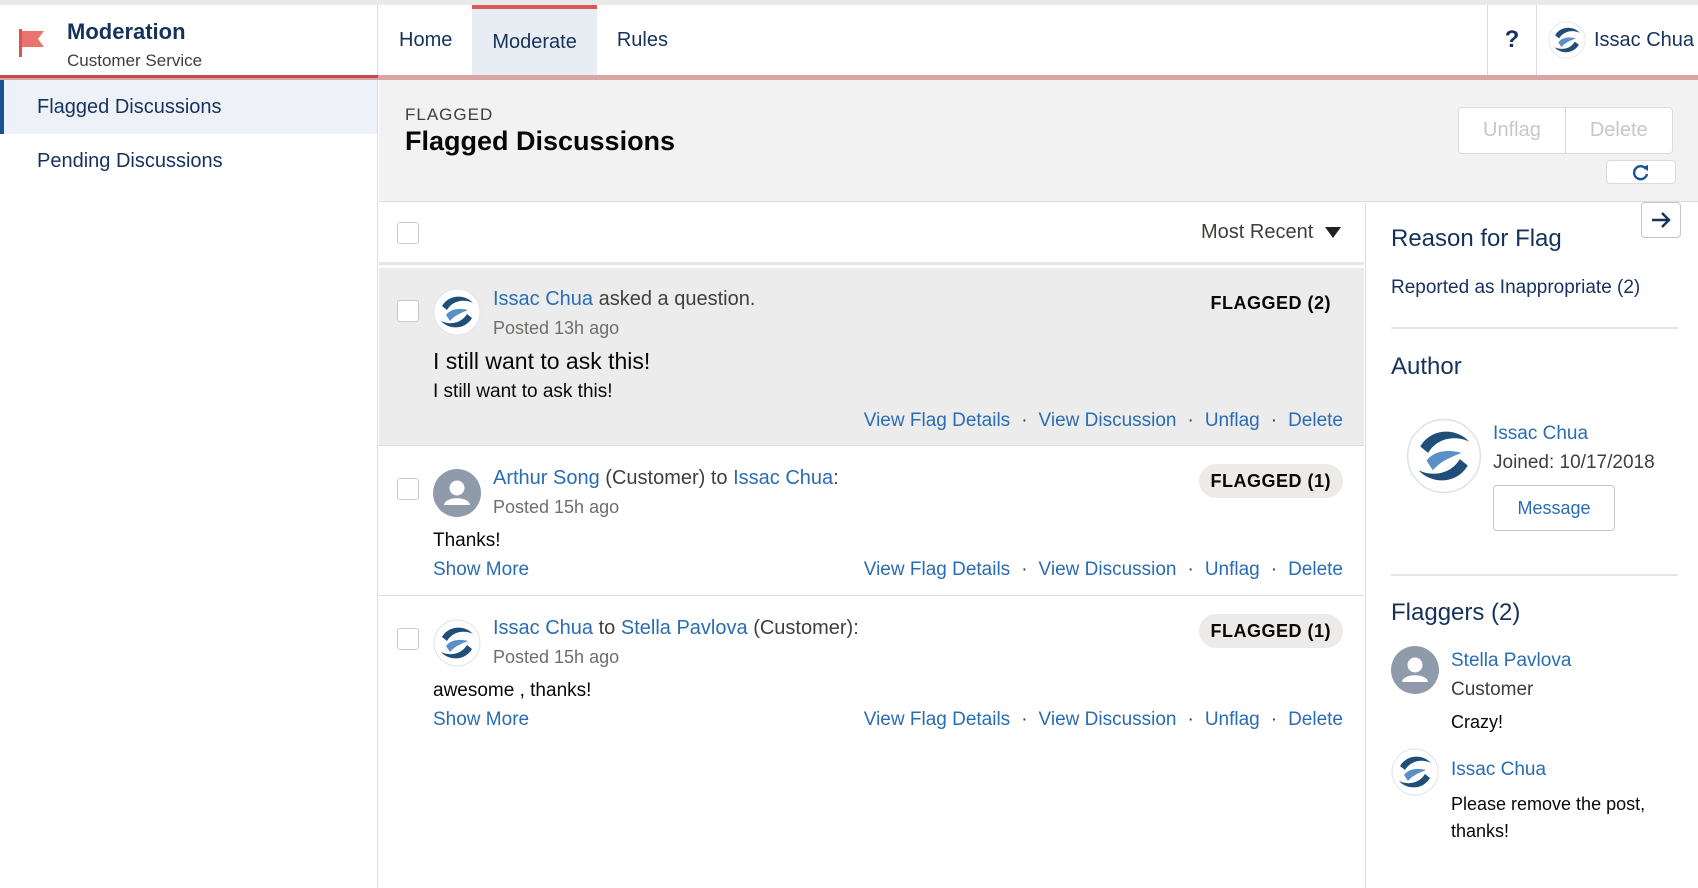 Image resolution: width=1698 pixels, height=888 pixels. Describe the element at coordinates (1540, 434) in the screenshot. I see `author-name-link: Issac Chua` at that location.